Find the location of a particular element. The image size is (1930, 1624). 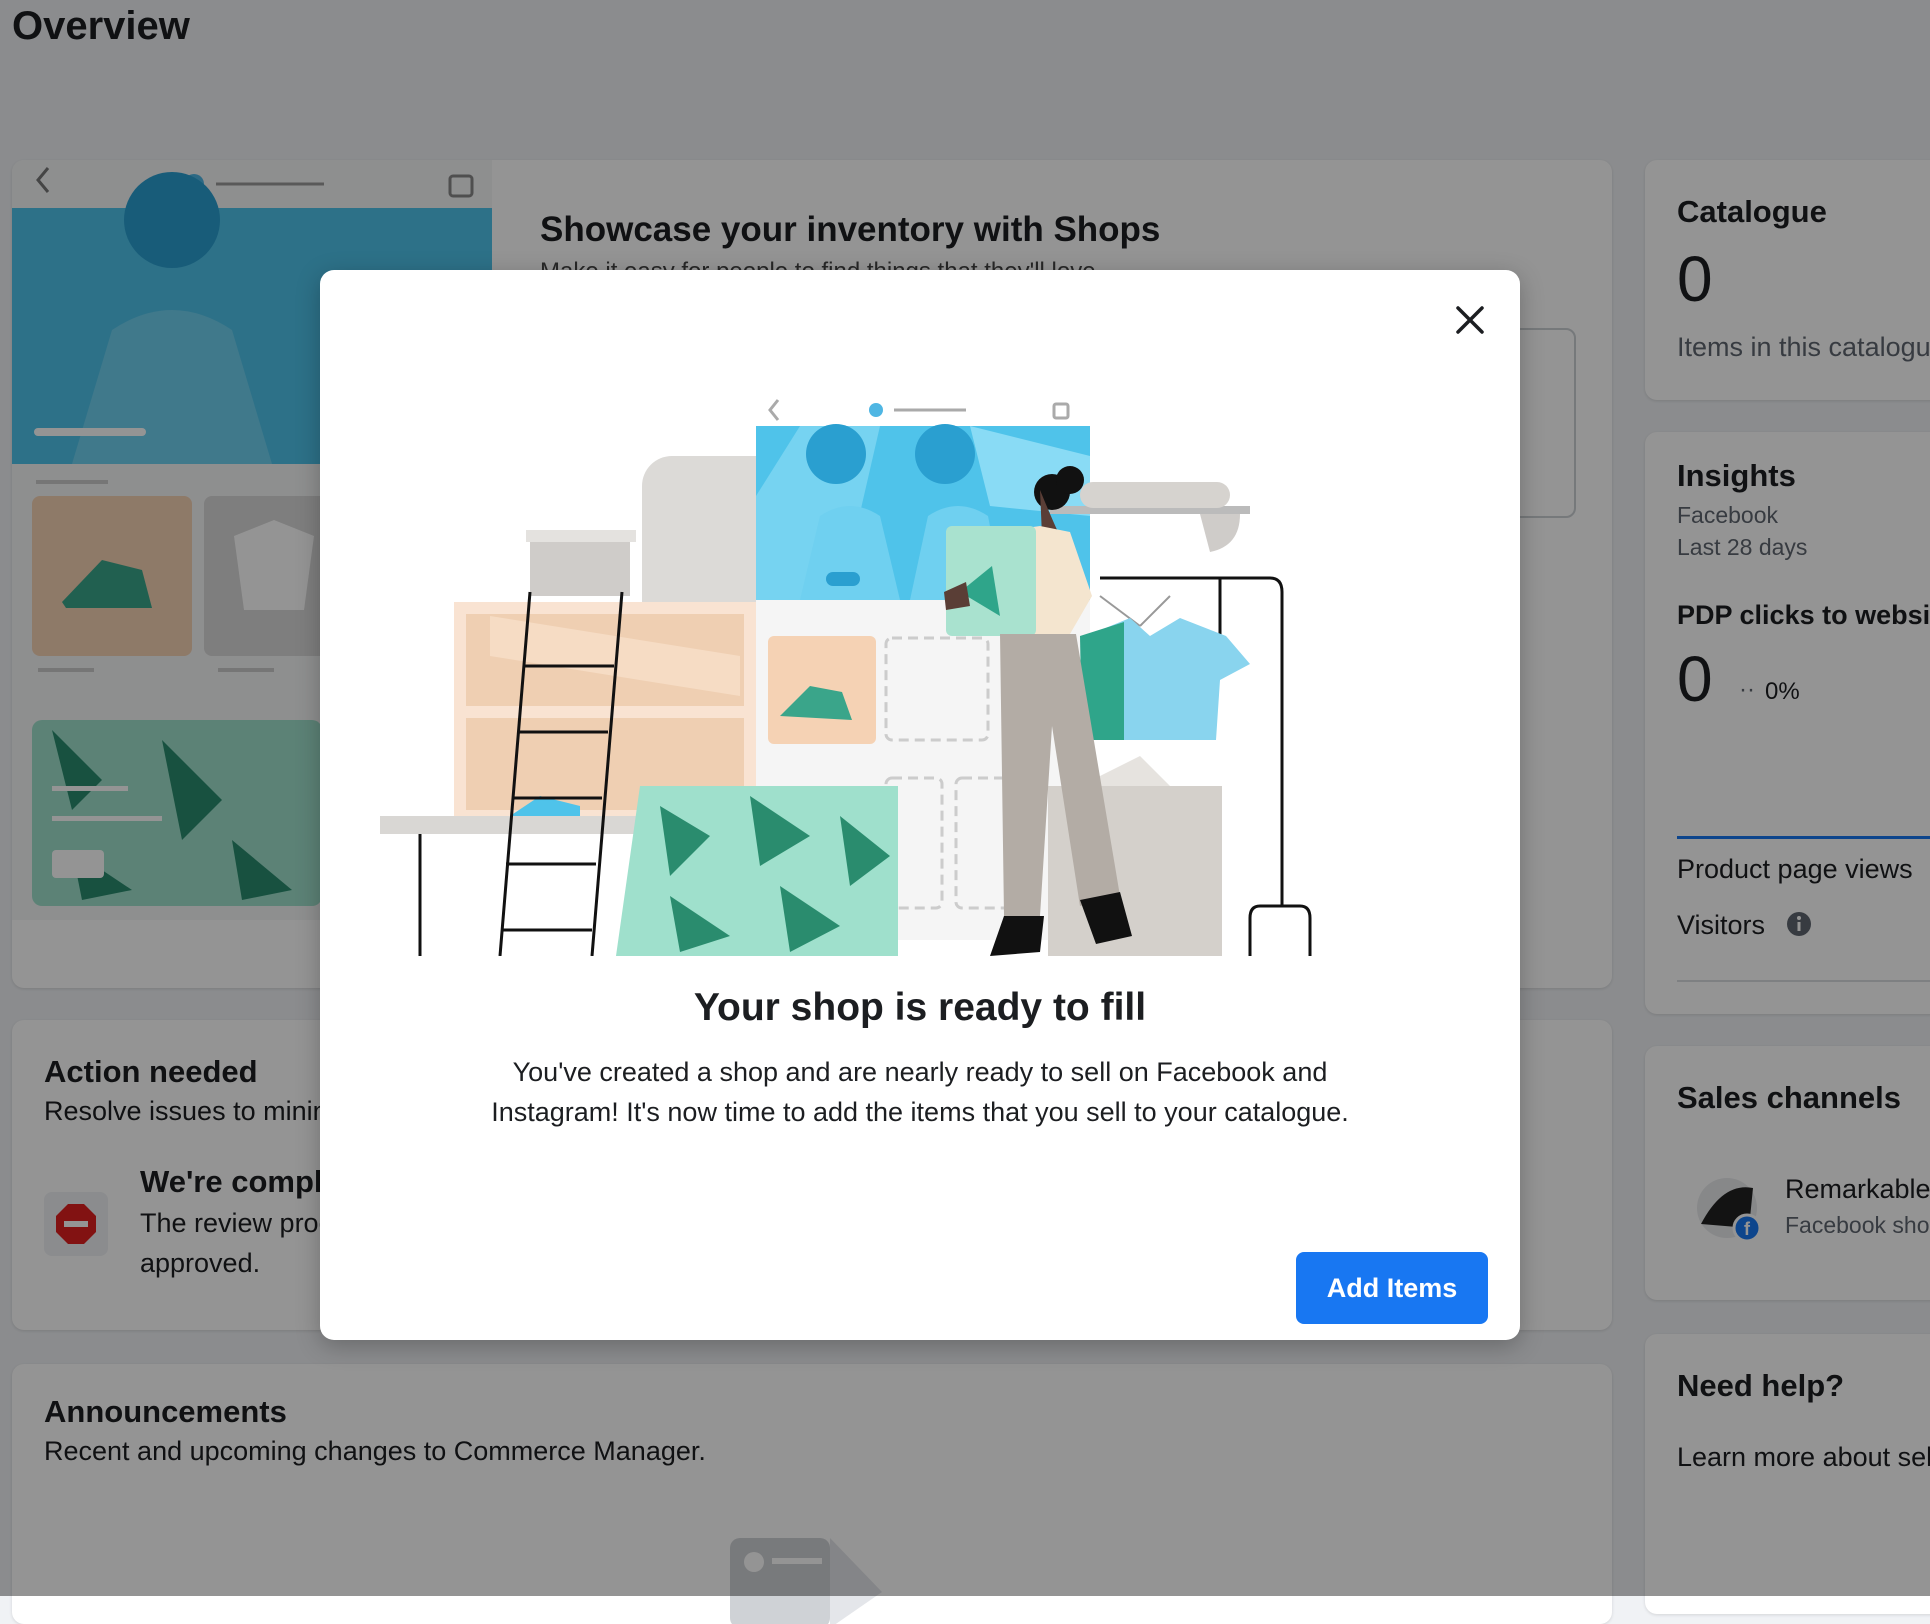

shopping-bag-icon is located at coordinates (1061, 411).